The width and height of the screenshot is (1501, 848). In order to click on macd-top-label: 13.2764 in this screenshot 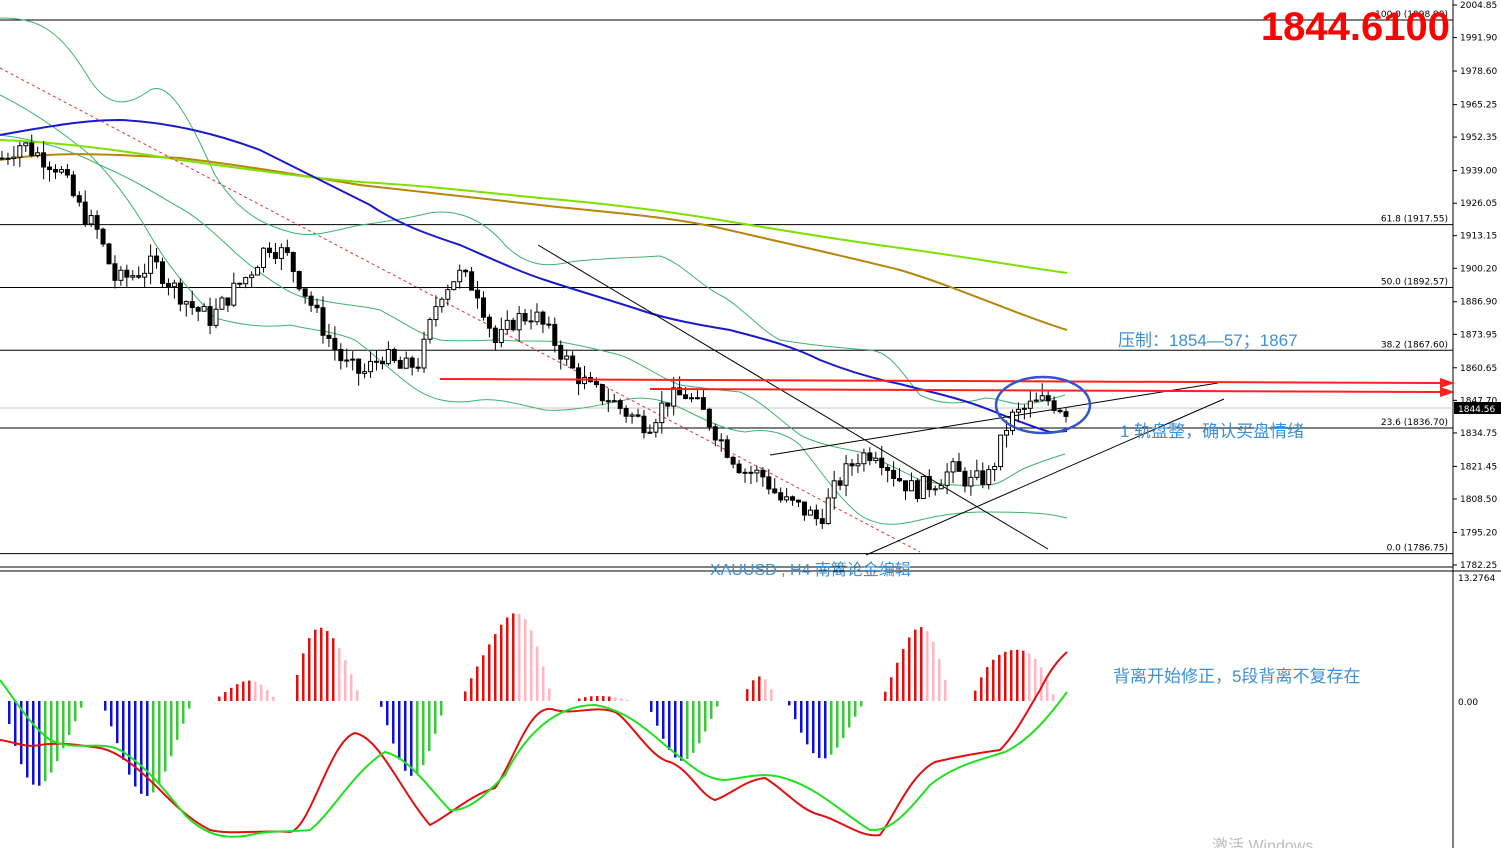, I will do `click(1476, 579)`.